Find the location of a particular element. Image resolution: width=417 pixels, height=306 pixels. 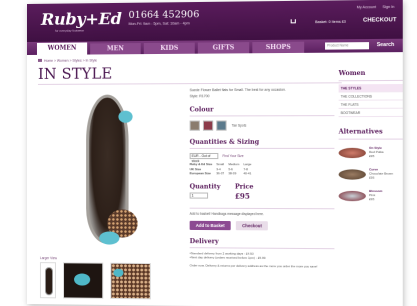

action-buttons: Add to Basket Checkout is located at coordinates (262, 225).